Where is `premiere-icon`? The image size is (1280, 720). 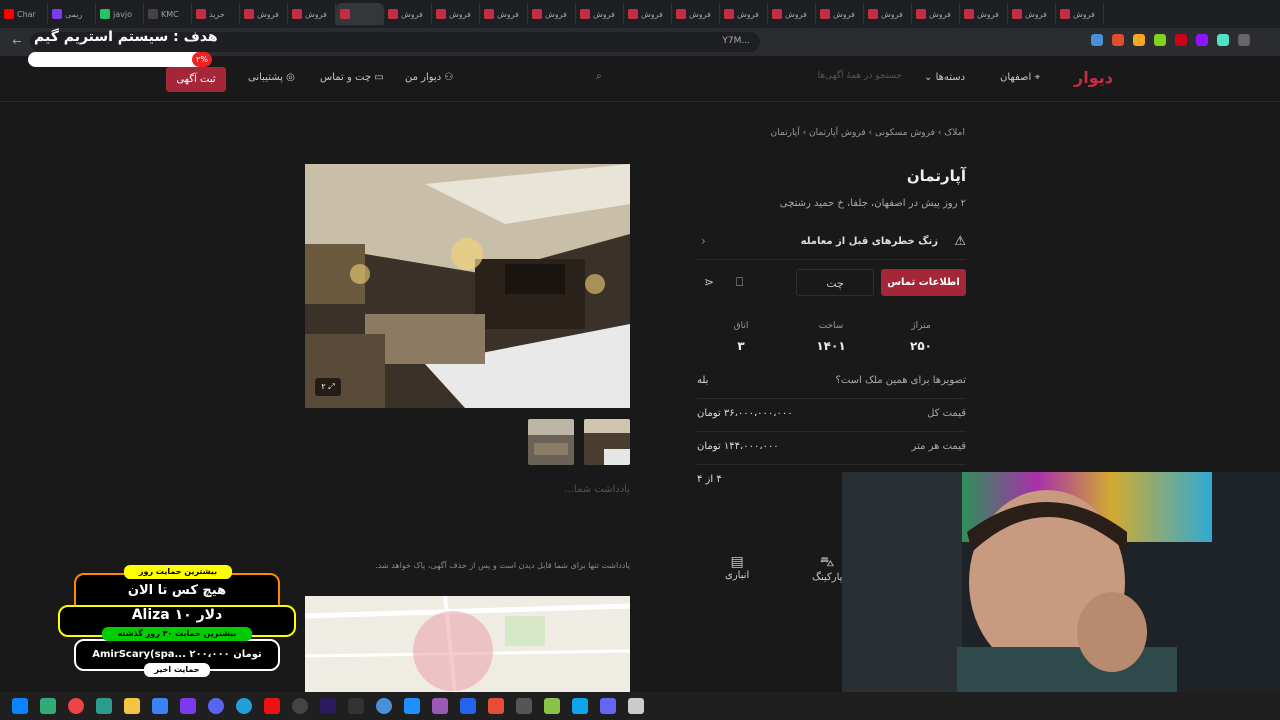 premiere-icon is located at coordinates (328, 706).